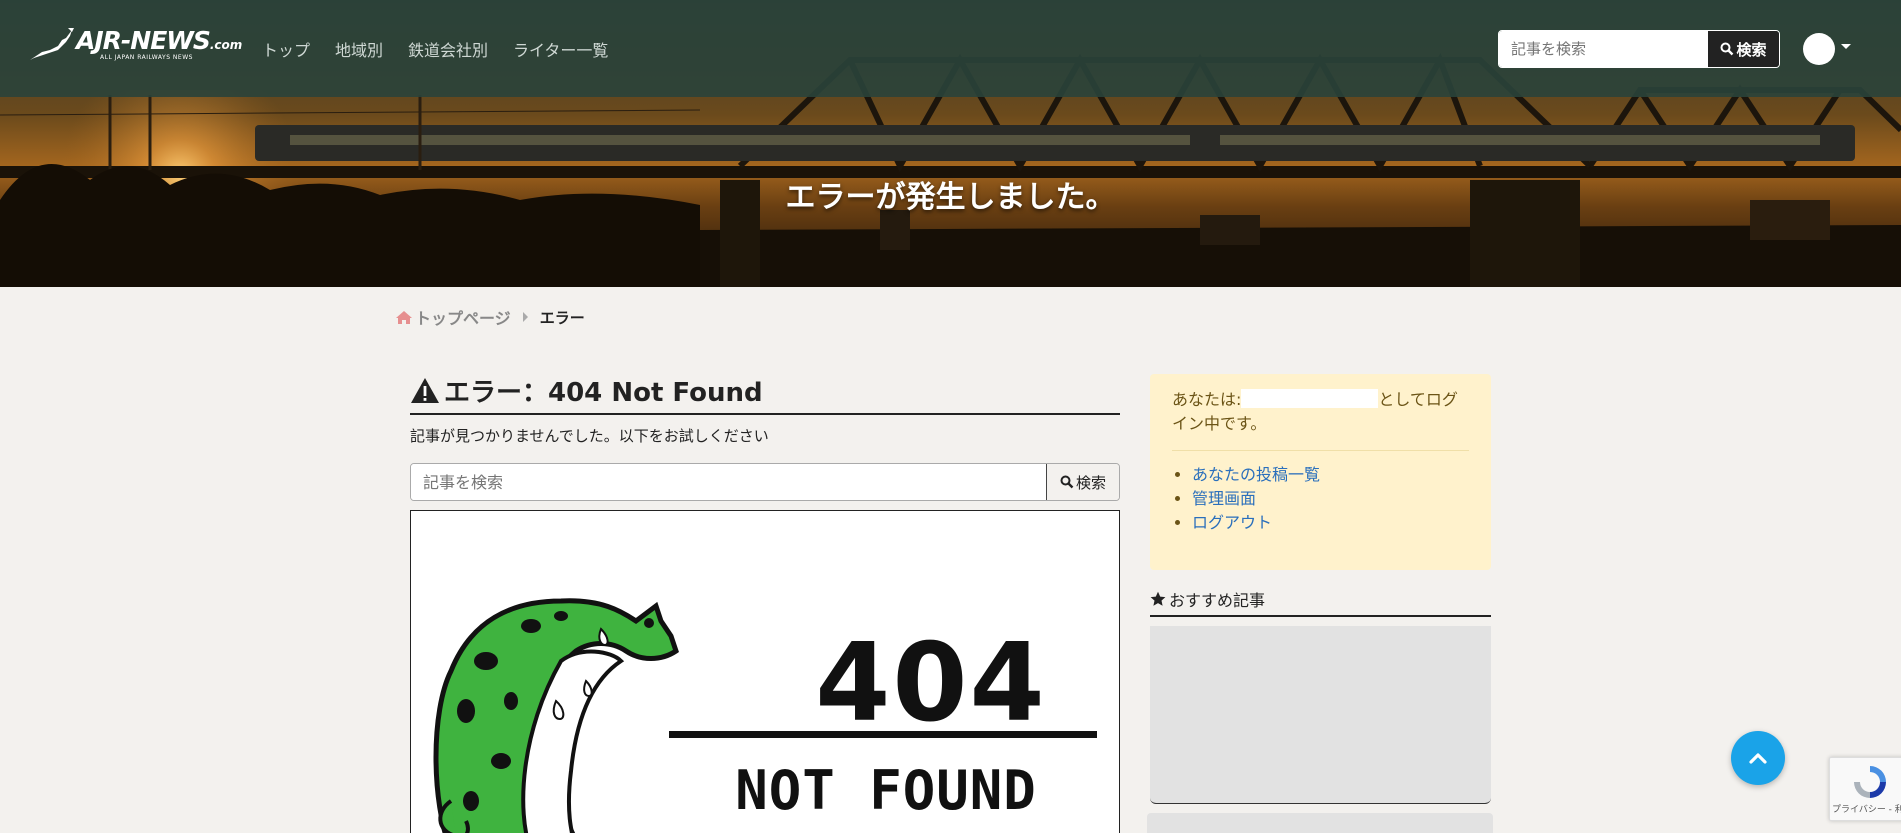  Describe the element at coordinates (603, 393) in the screenshot. I see `error-title-text: エラー：404 Not Found` at that location.